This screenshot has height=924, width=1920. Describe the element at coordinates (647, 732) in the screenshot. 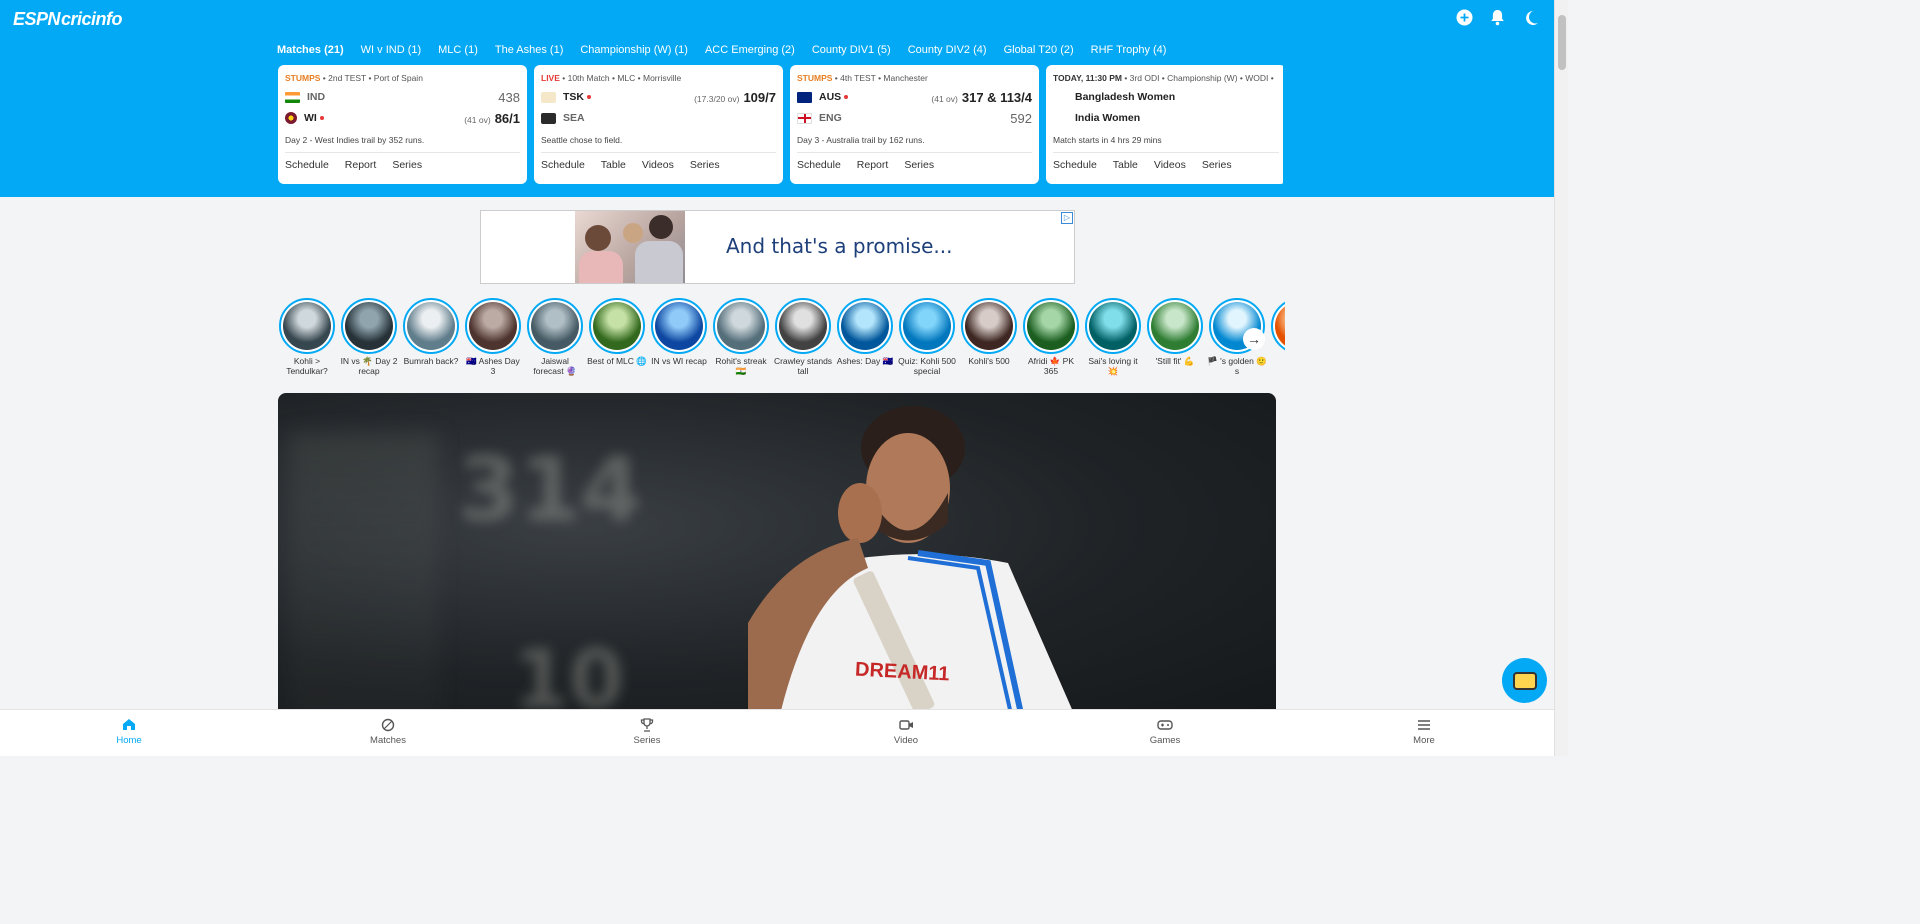

I see `nav-series: Series` at that location.